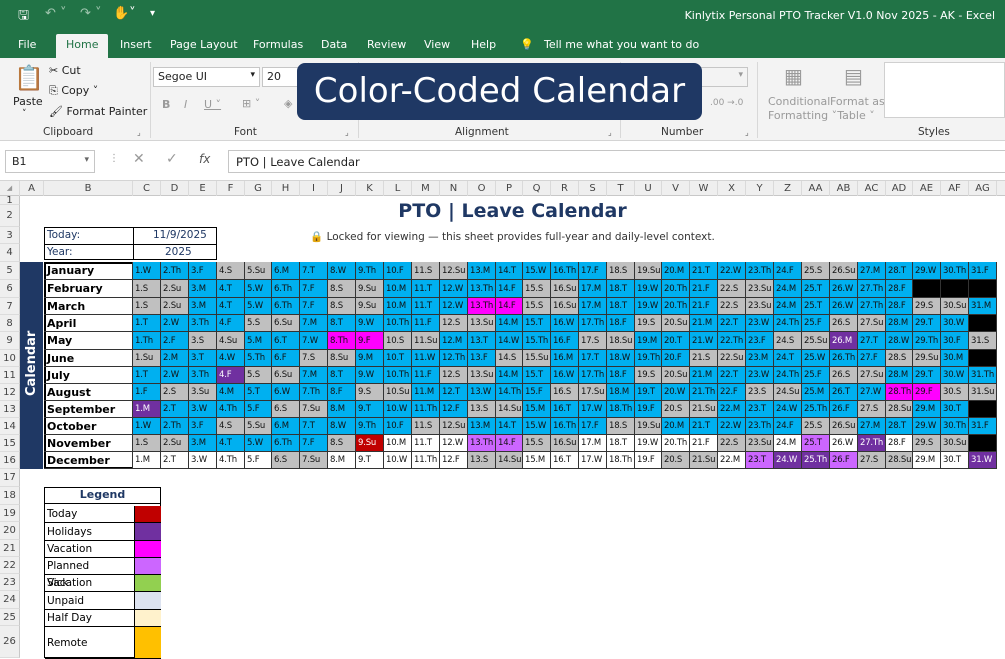 This screenshot has height=659, width=1005. Describe the element at coordinates (537, 323) in the screenshot. I see `day-cell: 15.T` at that location.